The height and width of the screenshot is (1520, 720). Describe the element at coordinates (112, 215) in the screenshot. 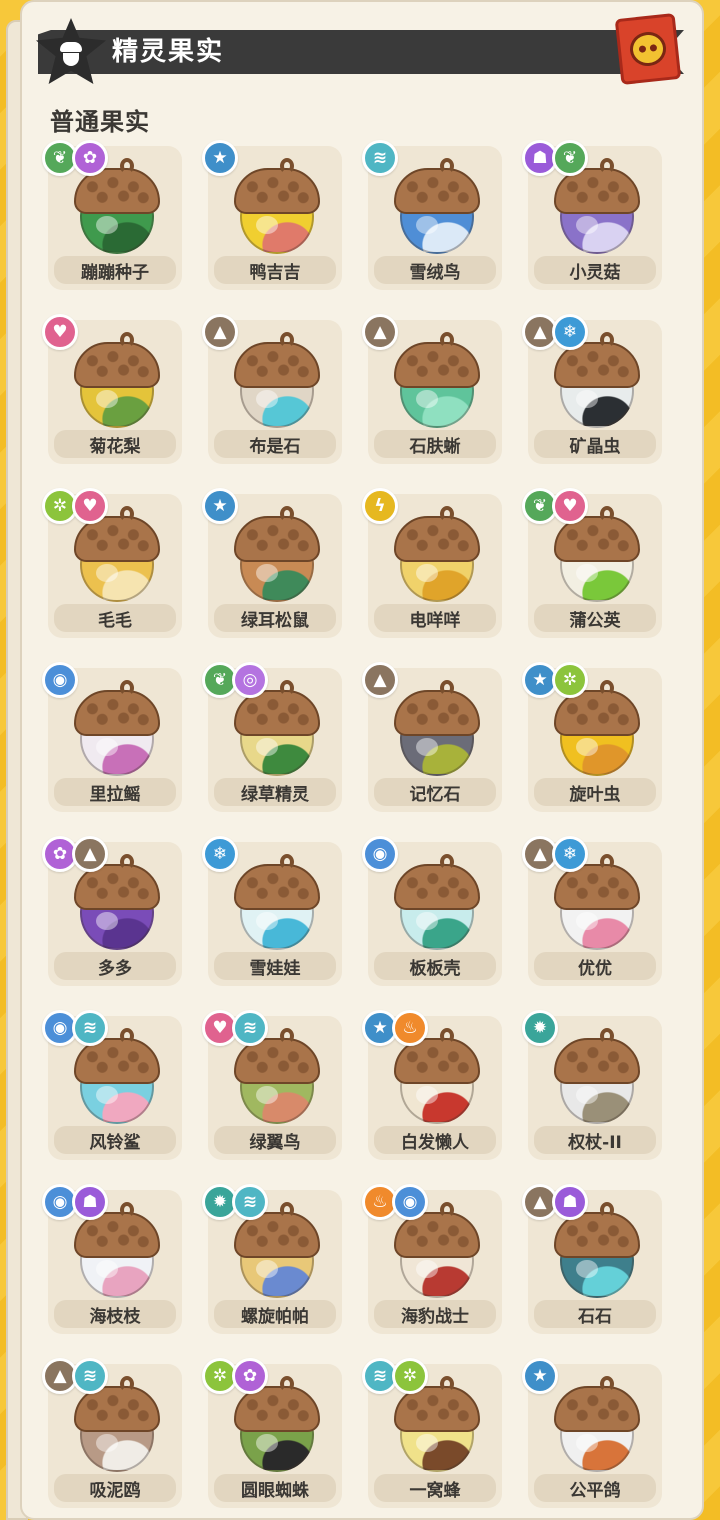

I see `fruit-card: ❦ ✿ 蹦蹦种子` at that location.